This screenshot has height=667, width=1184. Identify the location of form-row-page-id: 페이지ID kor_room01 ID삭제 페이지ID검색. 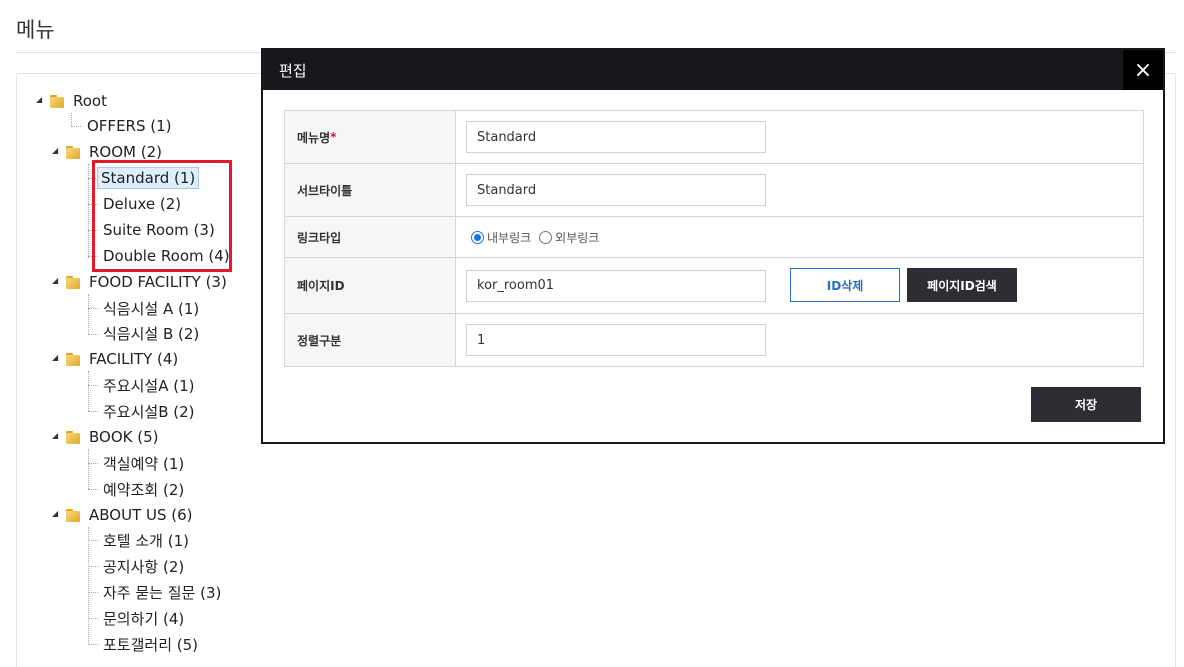
(714, 286).